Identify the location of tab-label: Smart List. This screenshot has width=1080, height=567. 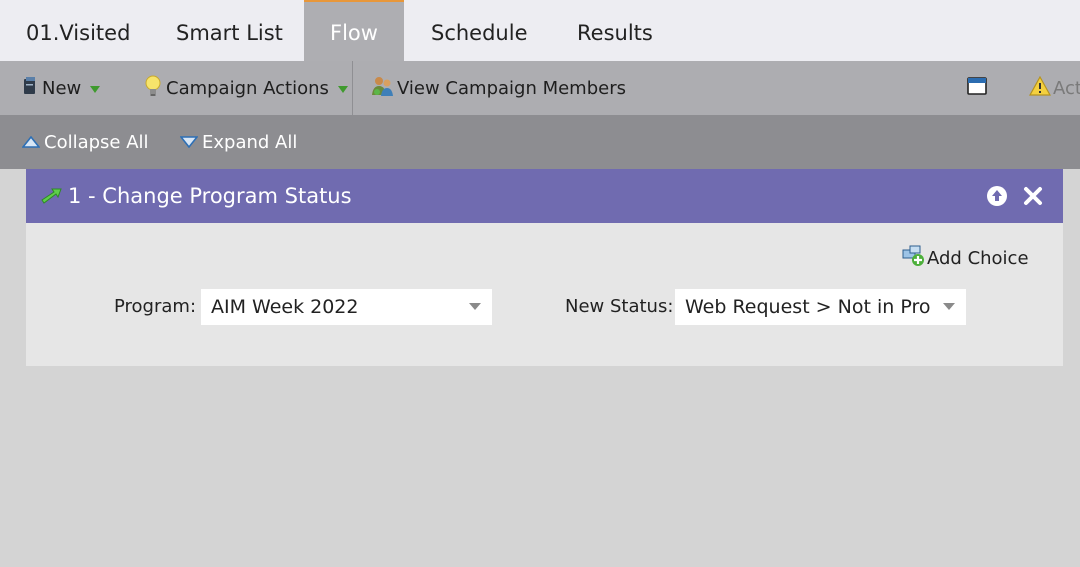
(229, 33).